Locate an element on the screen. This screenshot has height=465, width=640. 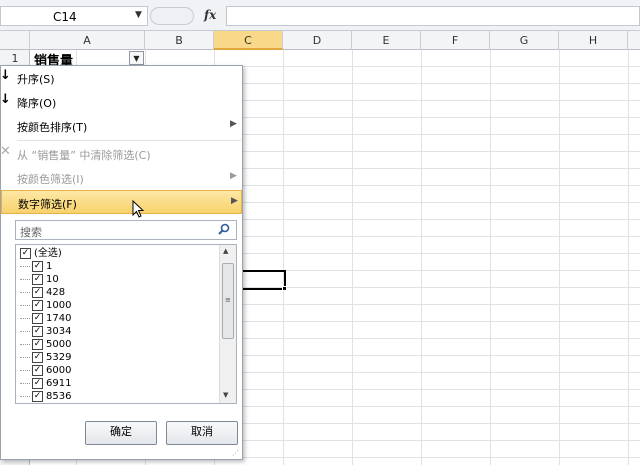
filter-by-color-label: 按颜色筛选(I) is located at coordinates (50, 179).